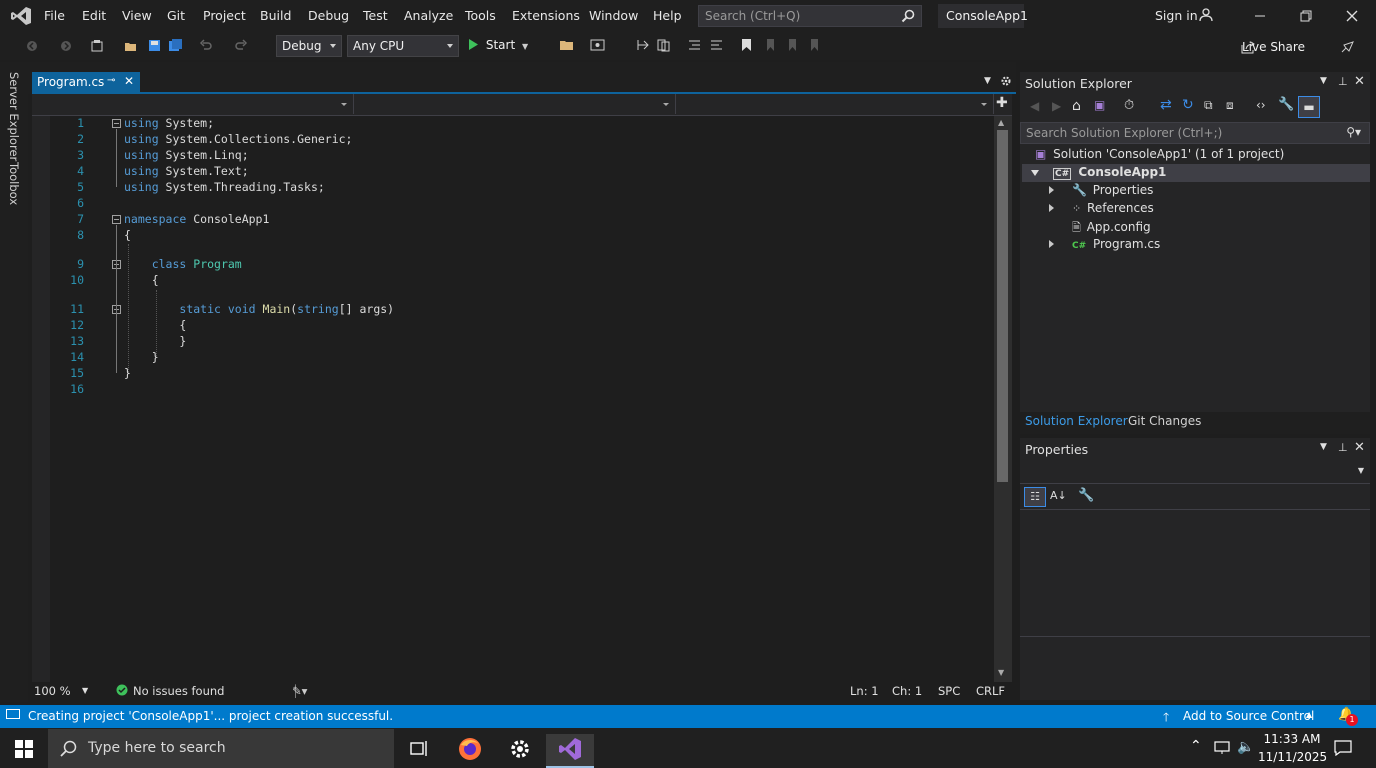 This screenshot has width=1376, height=768. I want to click on collapse-arrow-icon, so click(1035, 173).